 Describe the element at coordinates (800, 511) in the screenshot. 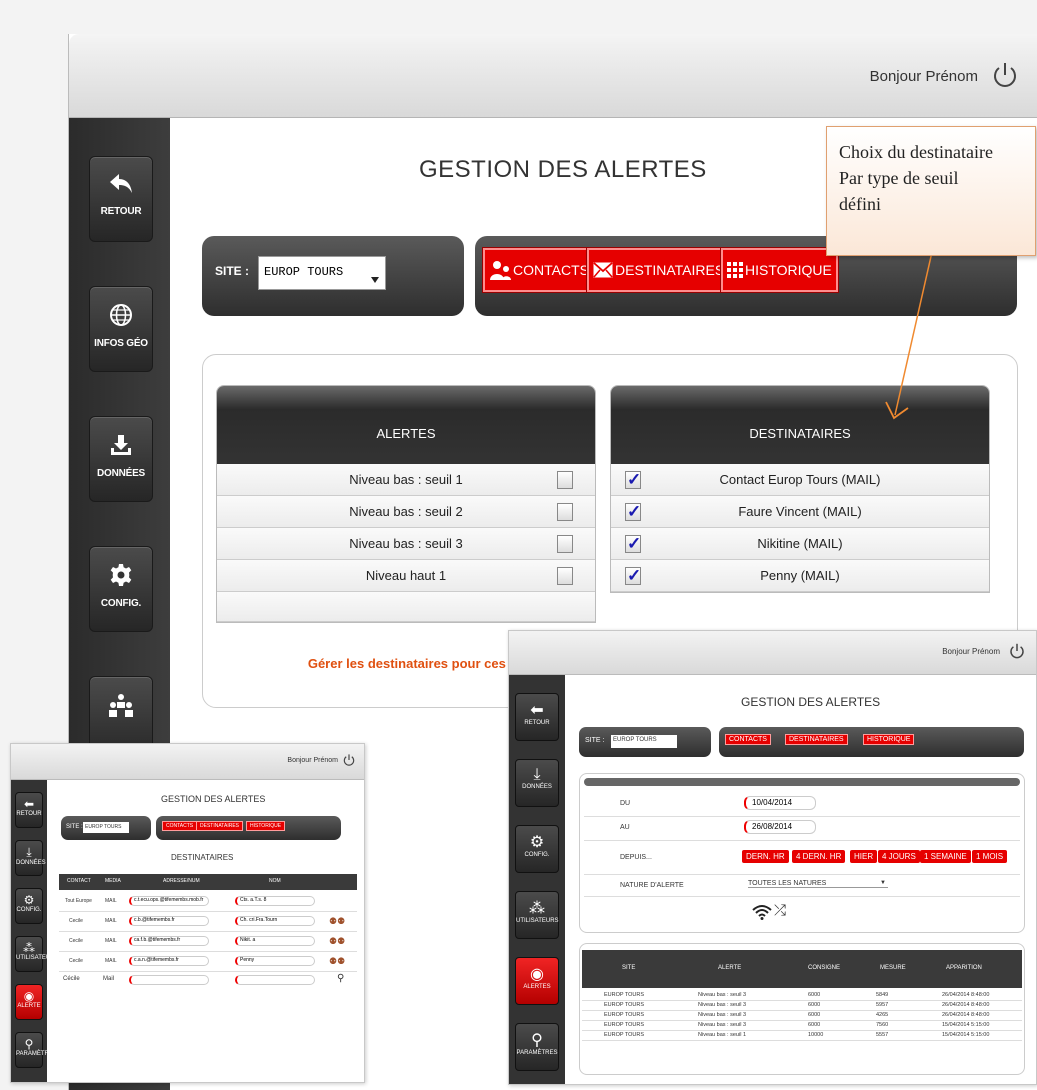

I see `recipient-label: Faure Vincent (MAIL)` at that location.